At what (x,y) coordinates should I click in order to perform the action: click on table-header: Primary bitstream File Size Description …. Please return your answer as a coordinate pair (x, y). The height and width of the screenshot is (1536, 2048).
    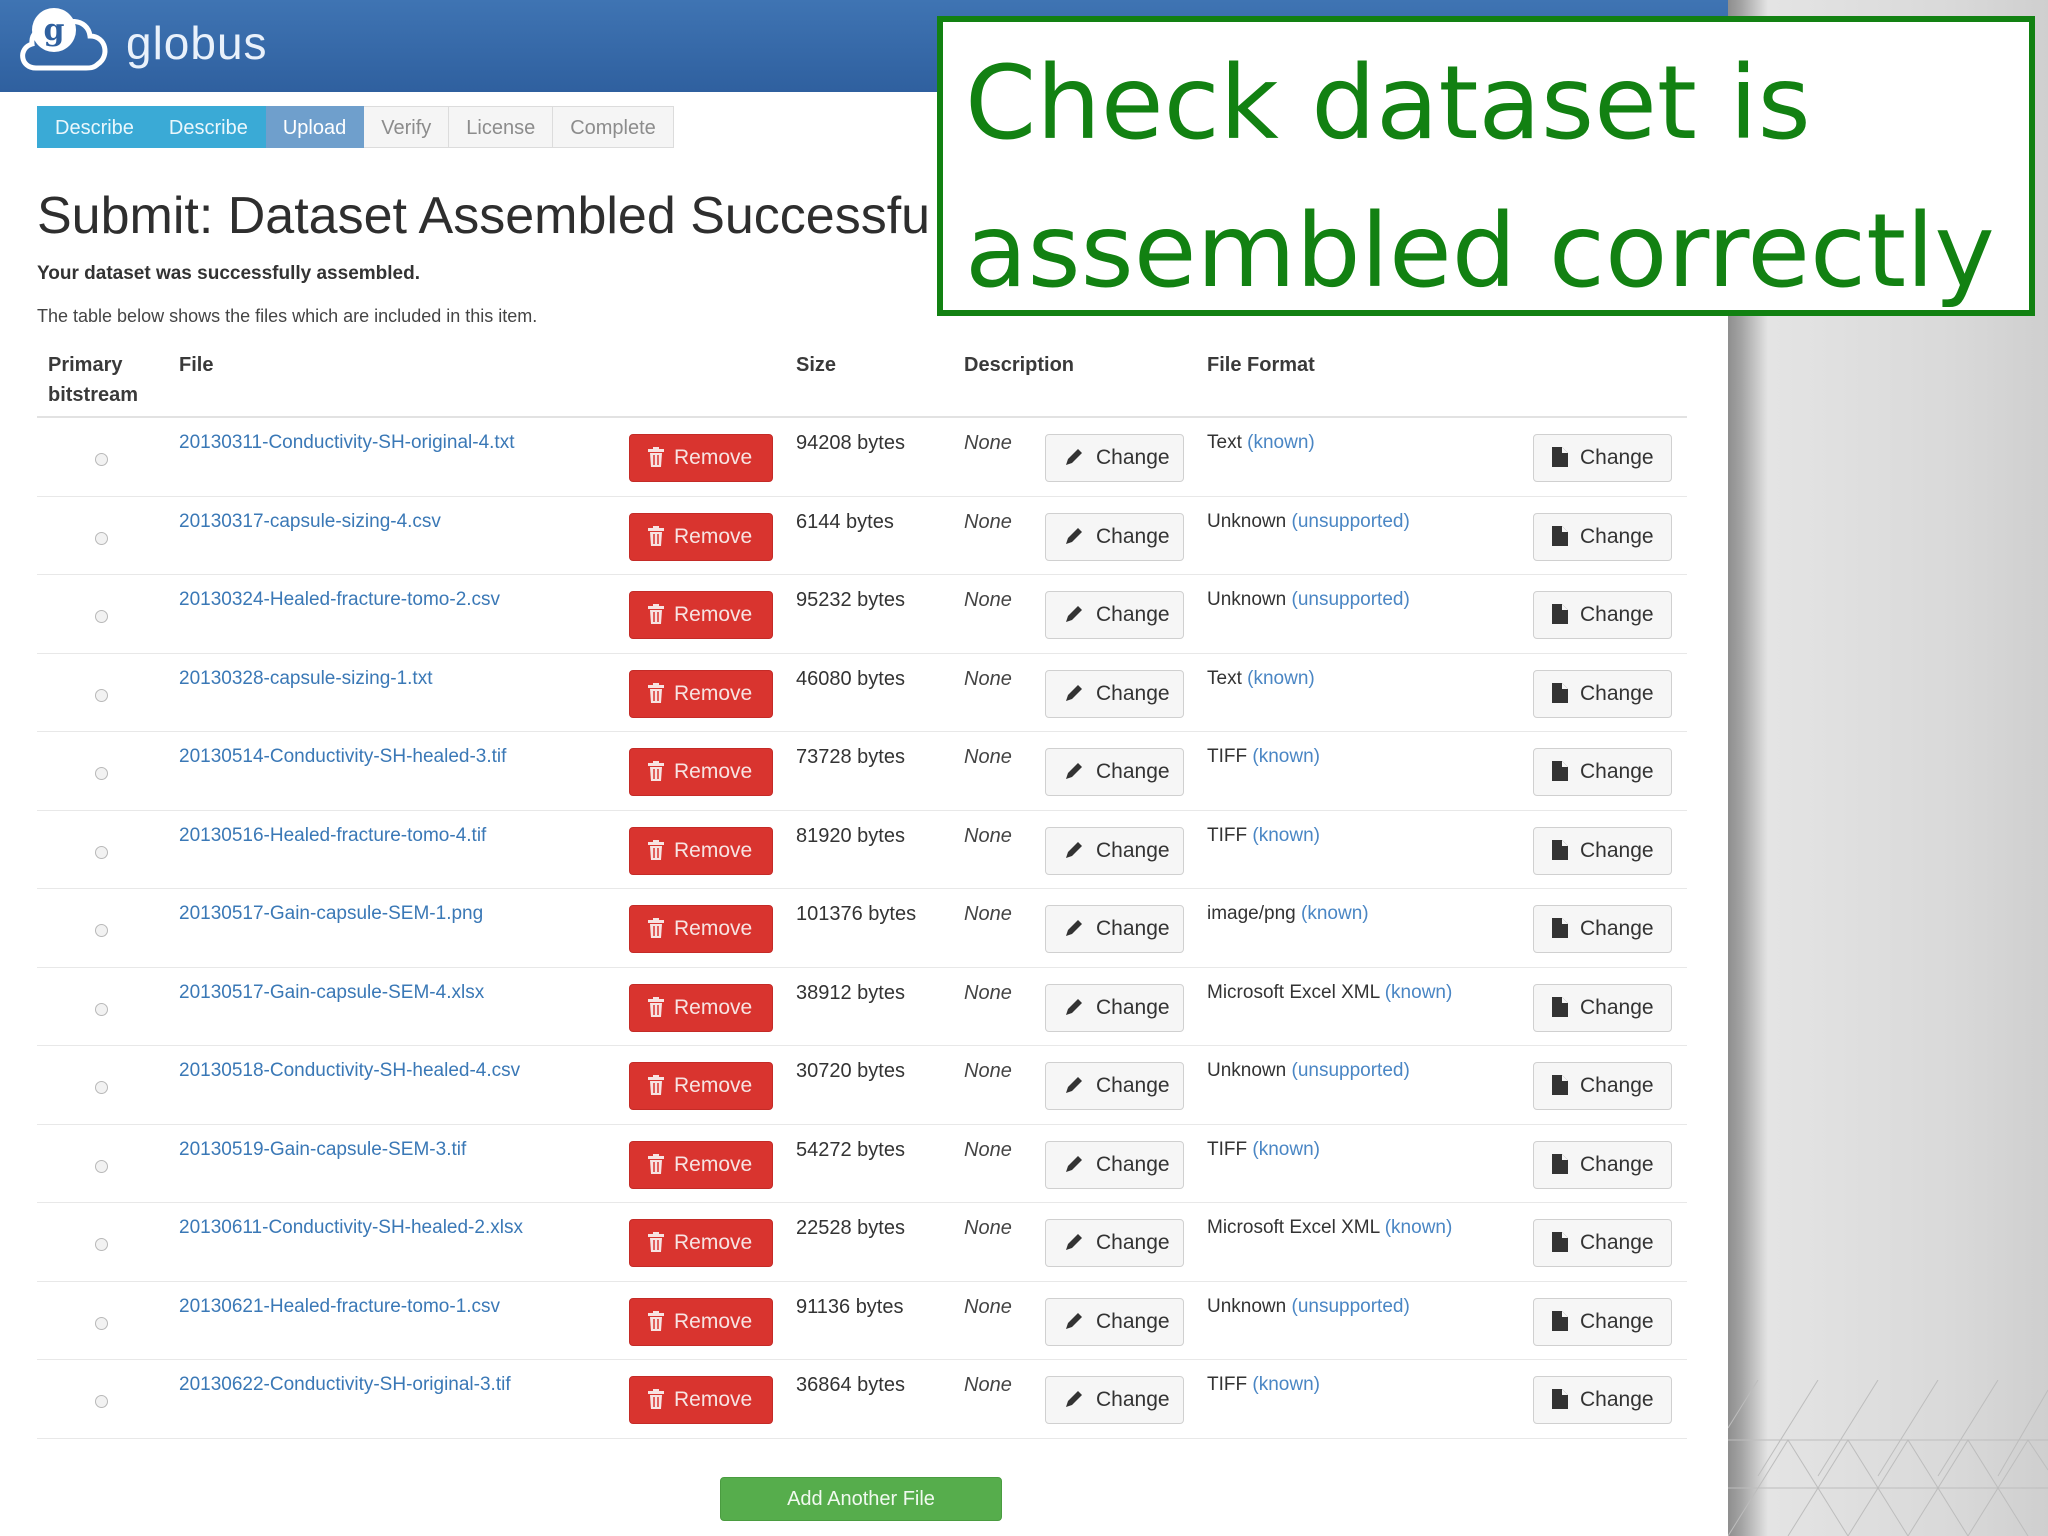
    Looking at the image, I should click on (862, 377).